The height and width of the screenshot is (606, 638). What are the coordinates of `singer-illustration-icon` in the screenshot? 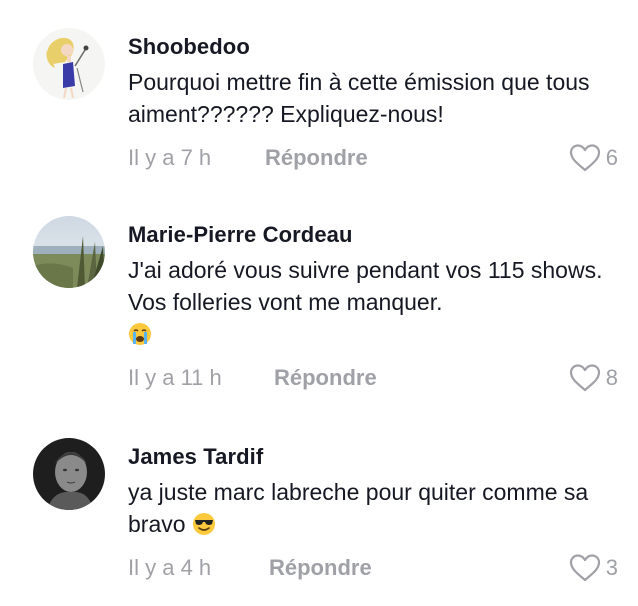 It's located at (69, 64).